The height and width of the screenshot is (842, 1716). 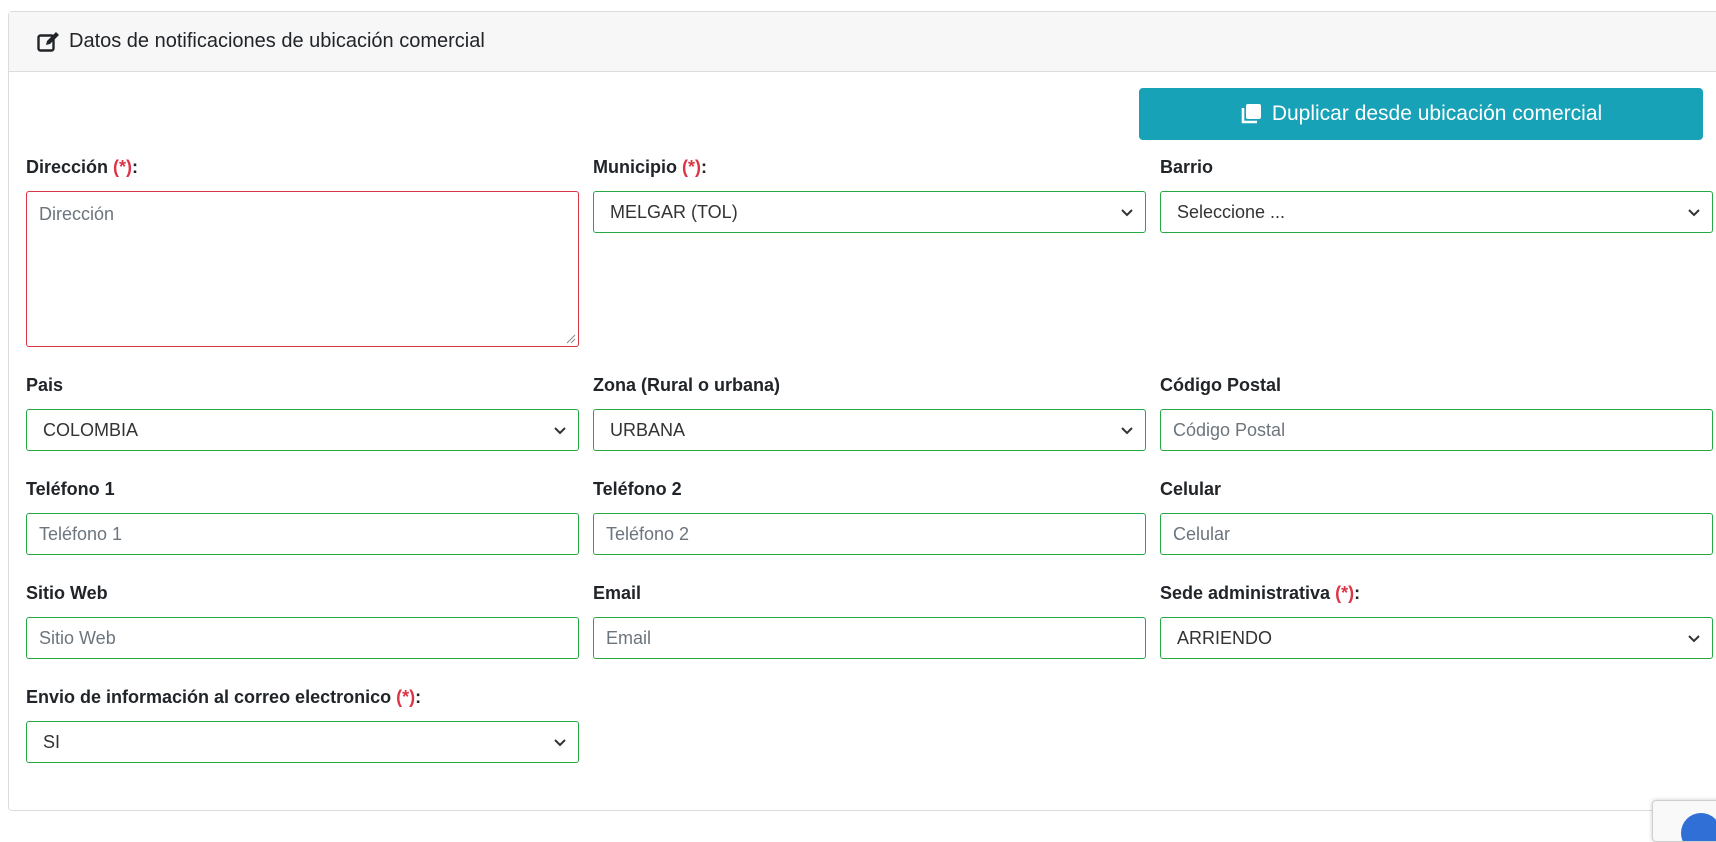 What do you see at coordinates (1202, 533) in the screenshot?
I see `celular-placeholder: Celular` at bounding box center [1202, 533].